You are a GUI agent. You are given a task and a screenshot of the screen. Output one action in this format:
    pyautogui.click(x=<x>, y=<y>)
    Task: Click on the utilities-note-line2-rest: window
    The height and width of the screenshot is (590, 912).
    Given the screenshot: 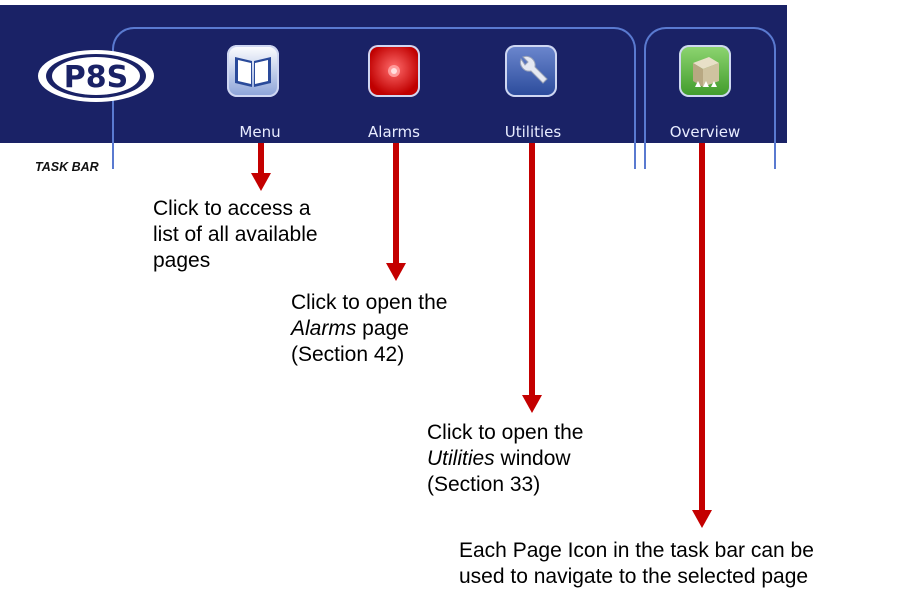 What is the action you would take?
    pyautogui.click(x=532, y=458)
    